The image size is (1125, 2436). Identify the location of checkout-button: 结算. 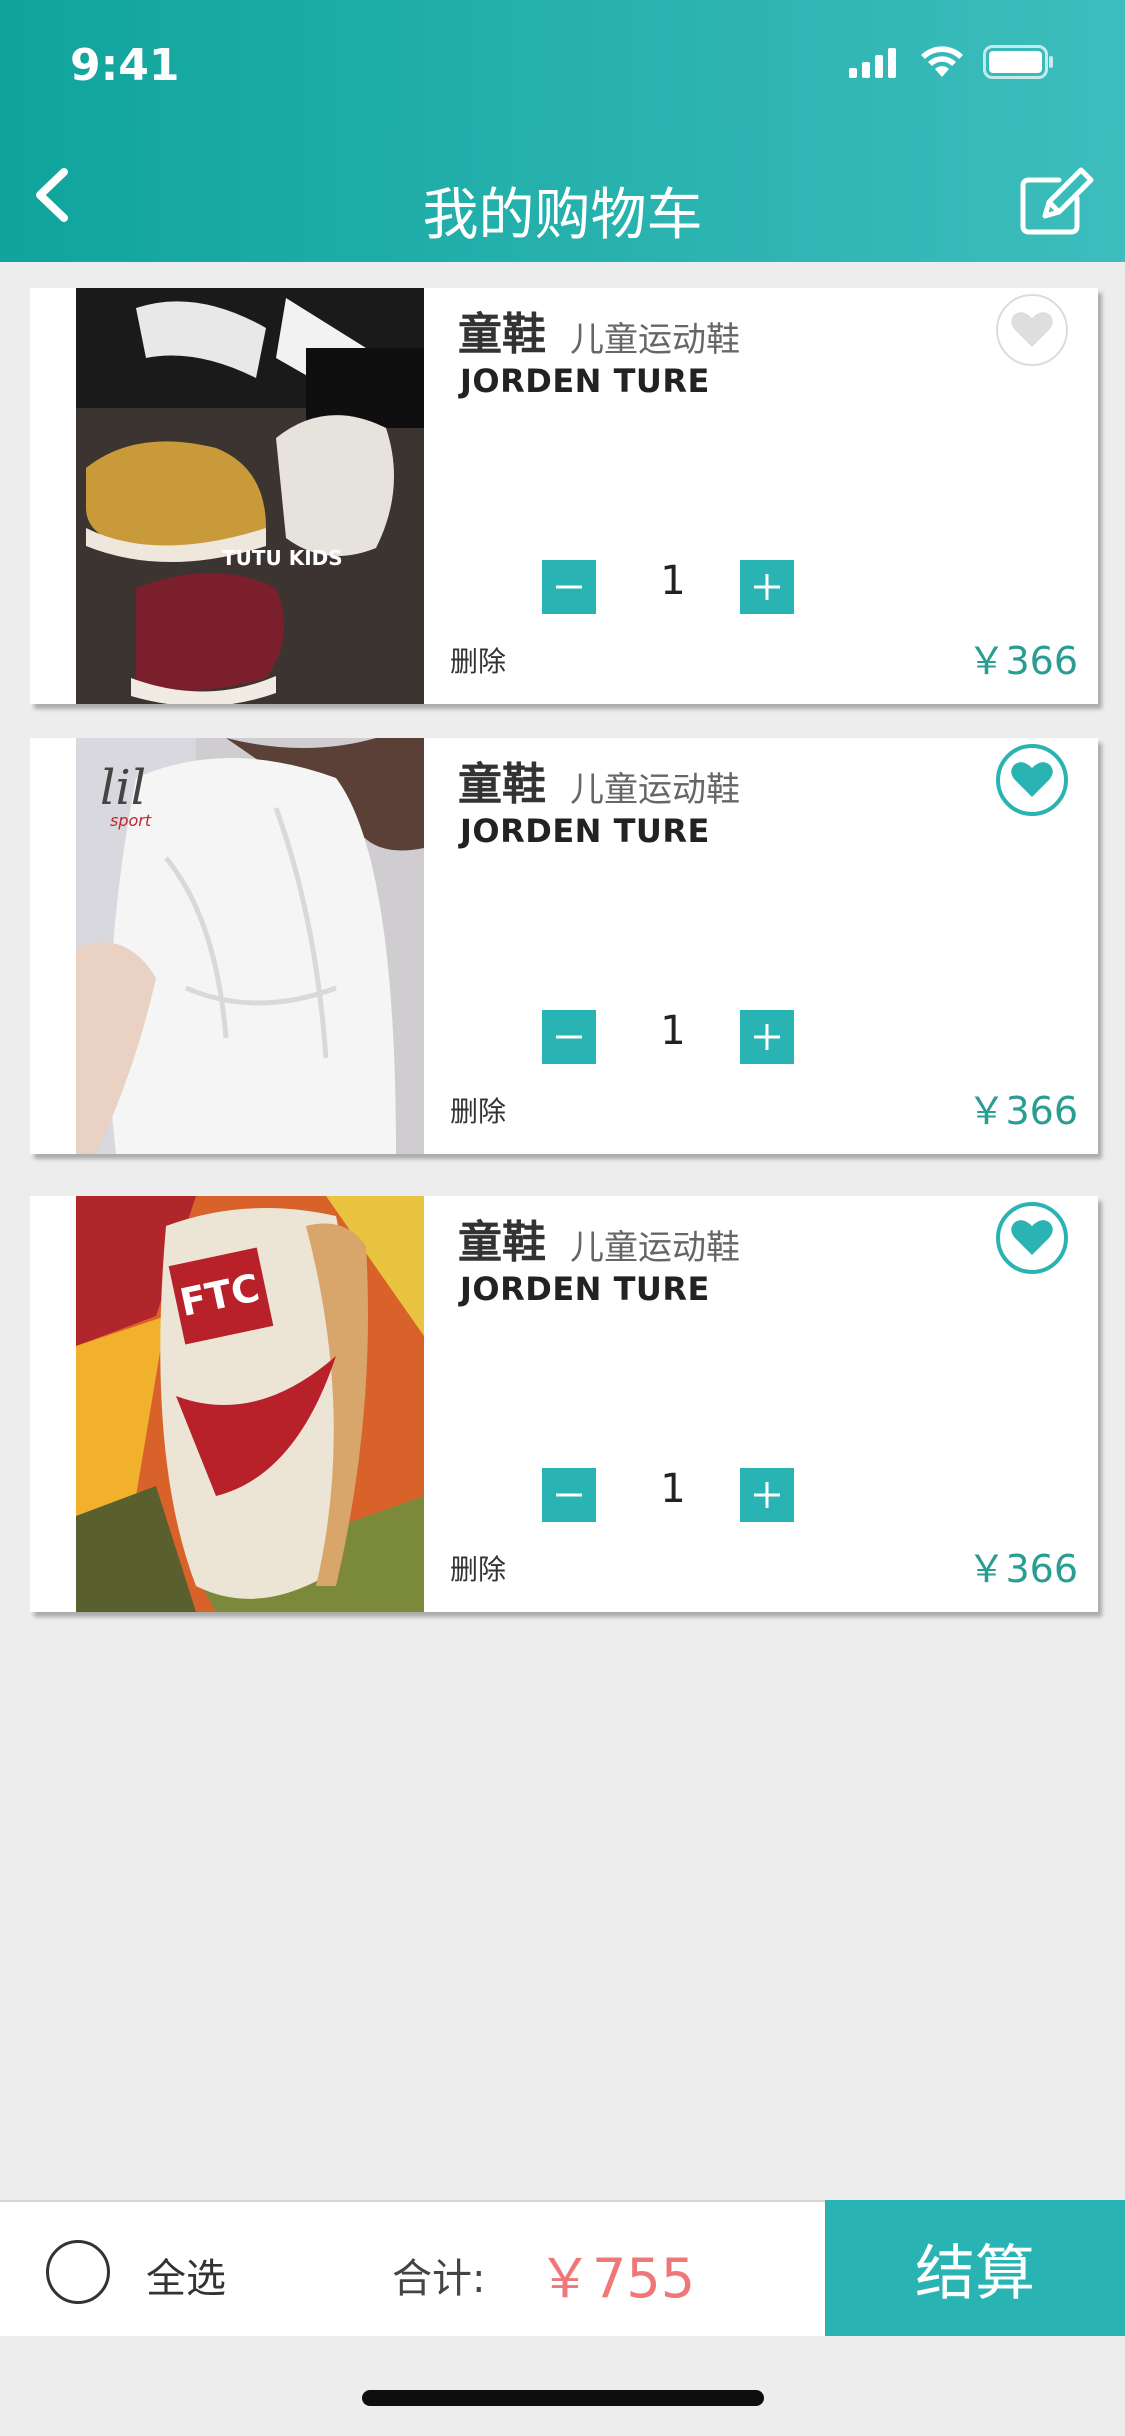
(975, 2268).